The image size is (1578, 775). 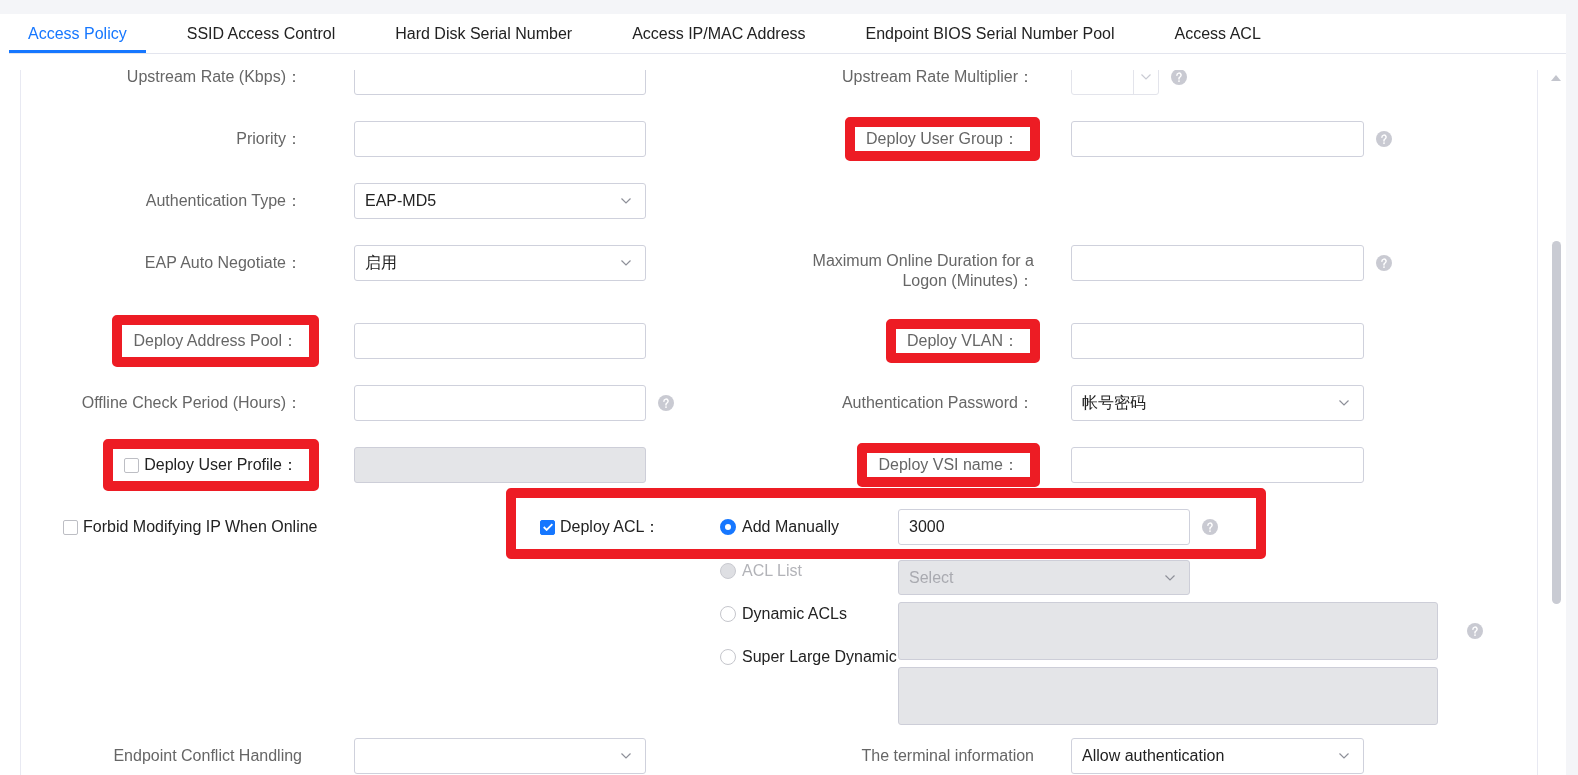 I want to click on field-label: Deploy Address Pool：, so click(x=215, y=341).